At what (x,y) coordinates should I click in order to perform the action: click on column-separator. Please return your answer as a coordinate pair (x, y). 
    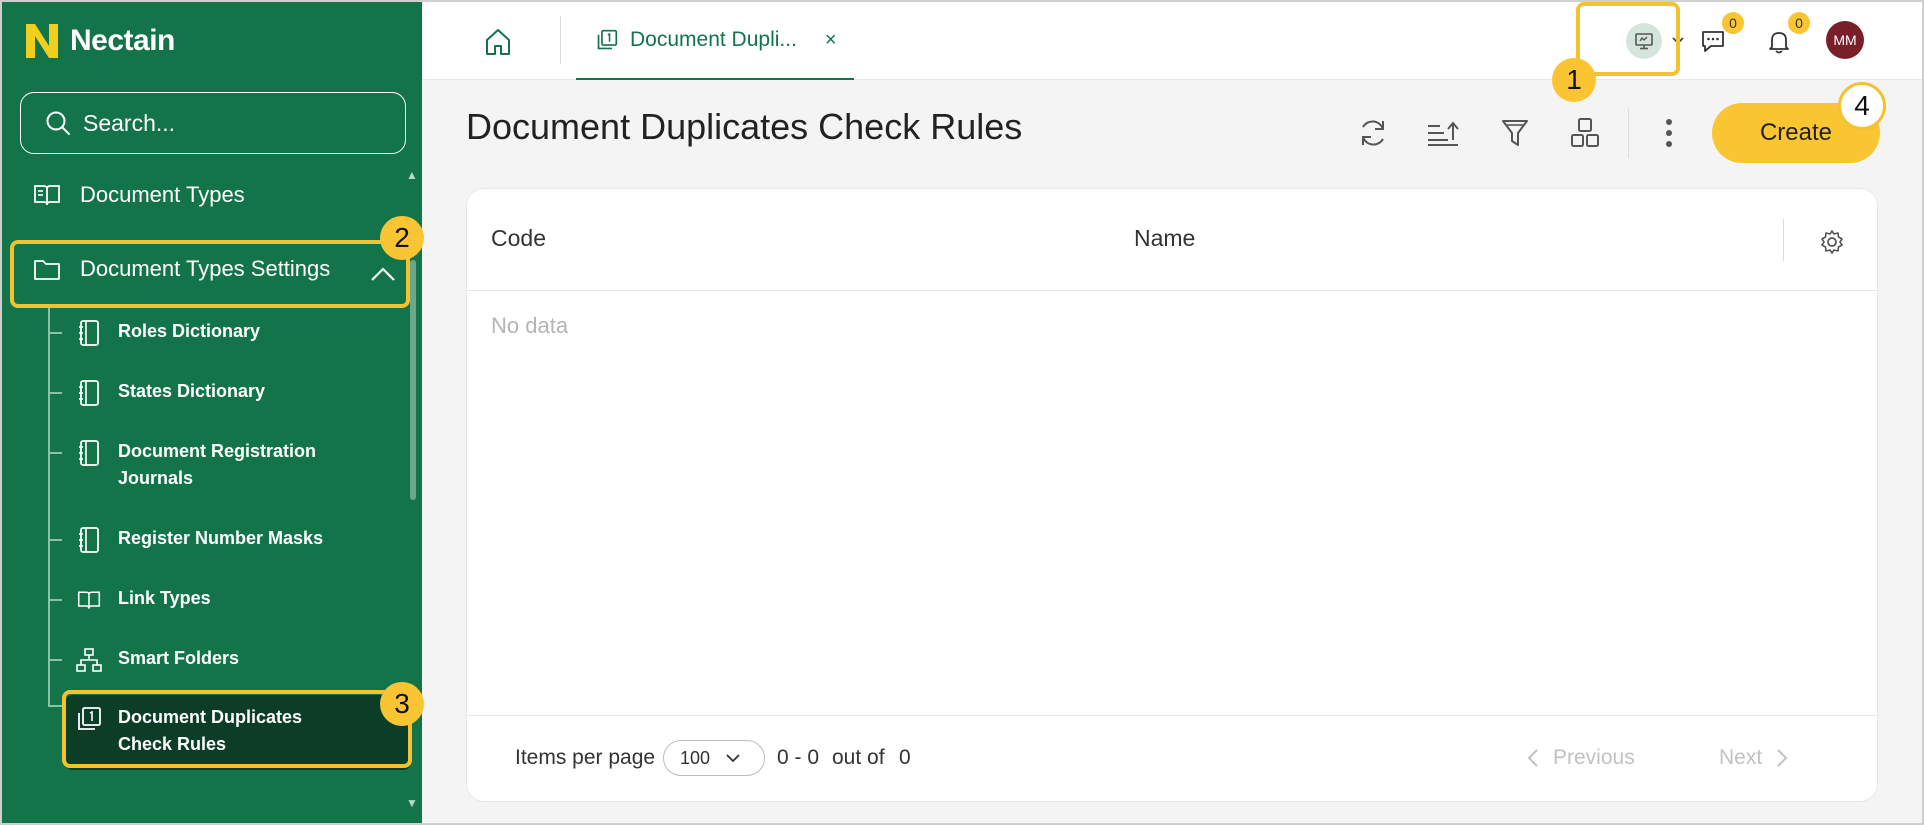
    Looking at the image, I should click on (1783, 240).